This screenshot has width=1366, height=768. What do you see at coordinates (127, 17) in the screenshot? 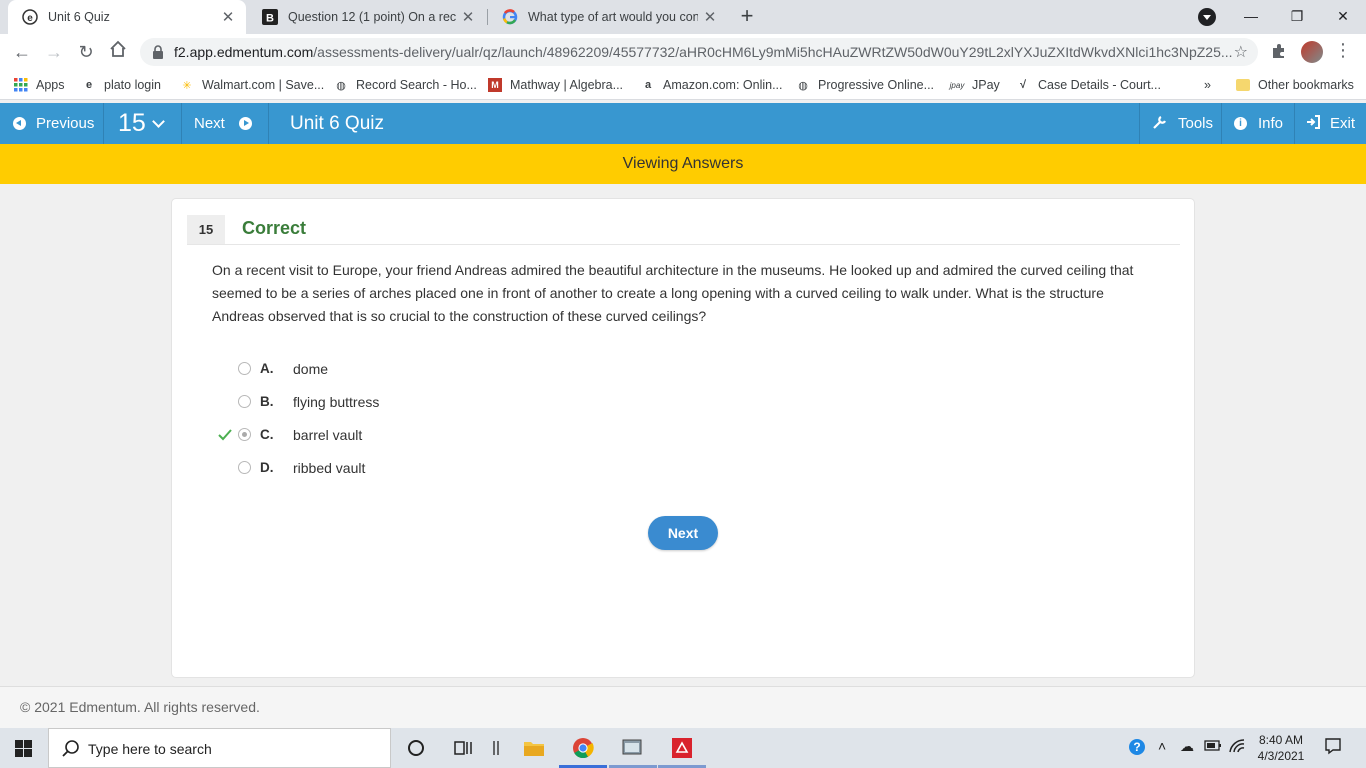
I see `browser-tab-unit-6-quiz: e Unit 6 Quiz ✕` at bounding box center [127, 17].